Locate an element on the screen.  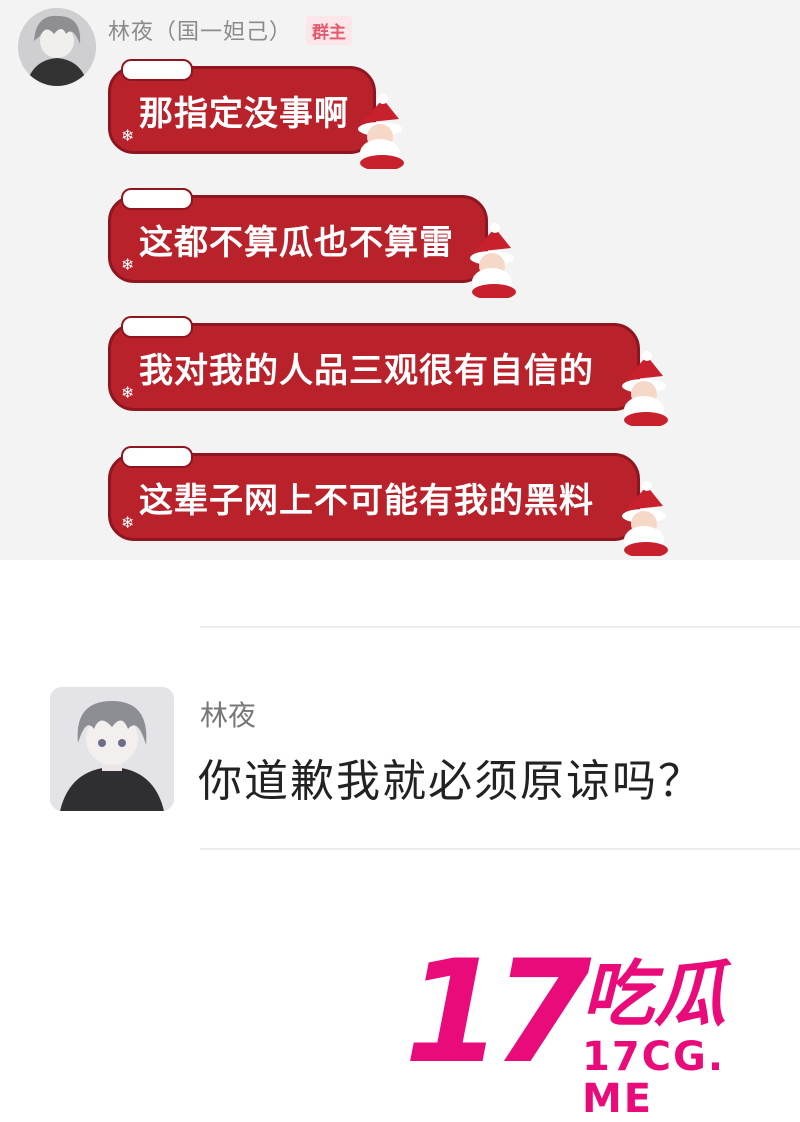
sender-header: 林夜（国一妲己） 群主 is located at coordinates (230, 30).